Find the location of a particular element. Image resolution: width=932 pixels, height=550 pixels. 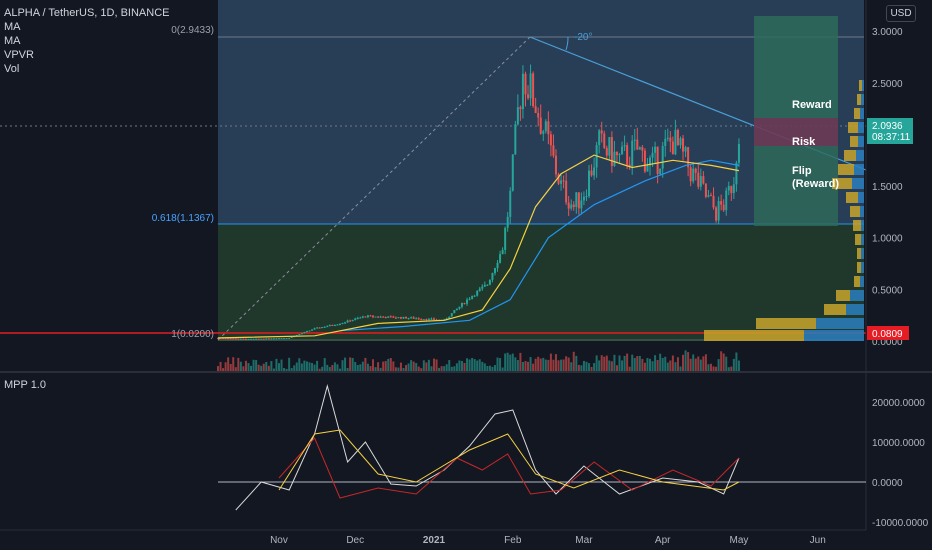

currency-badge: USD is located at coordinates (901, 13).